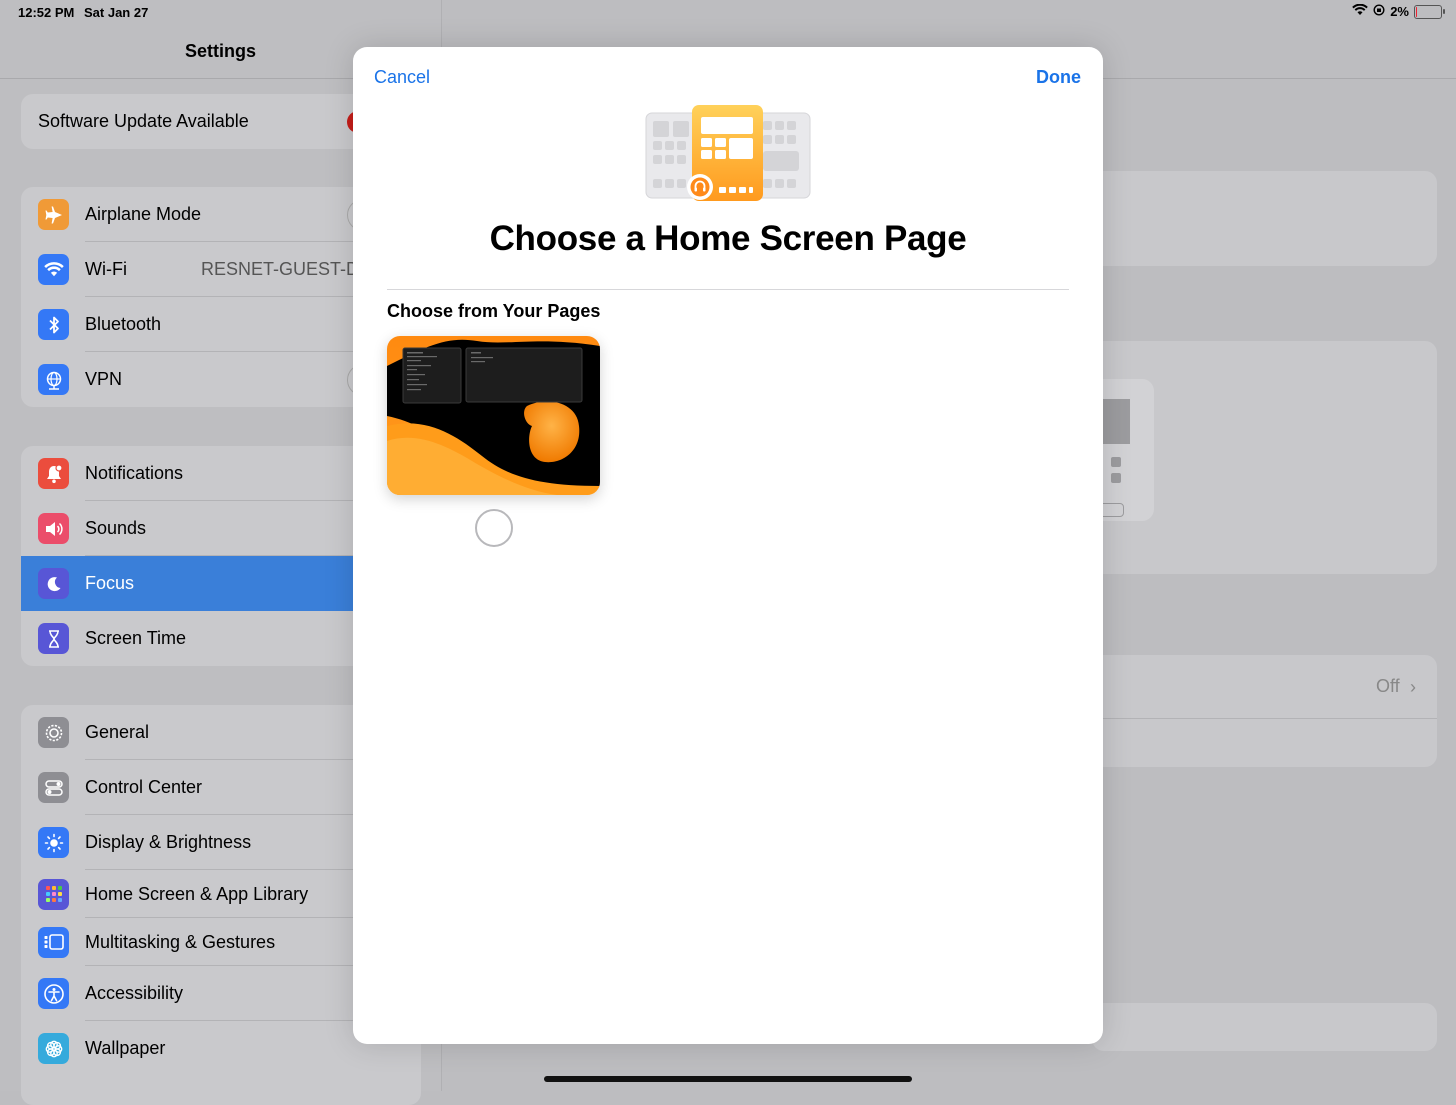 This screenshot has height=1105, width=1456. What do you see at coordinates (53, 1048) in the screenshot?
I see `flower-icon` at bounding box center [53, 1048].